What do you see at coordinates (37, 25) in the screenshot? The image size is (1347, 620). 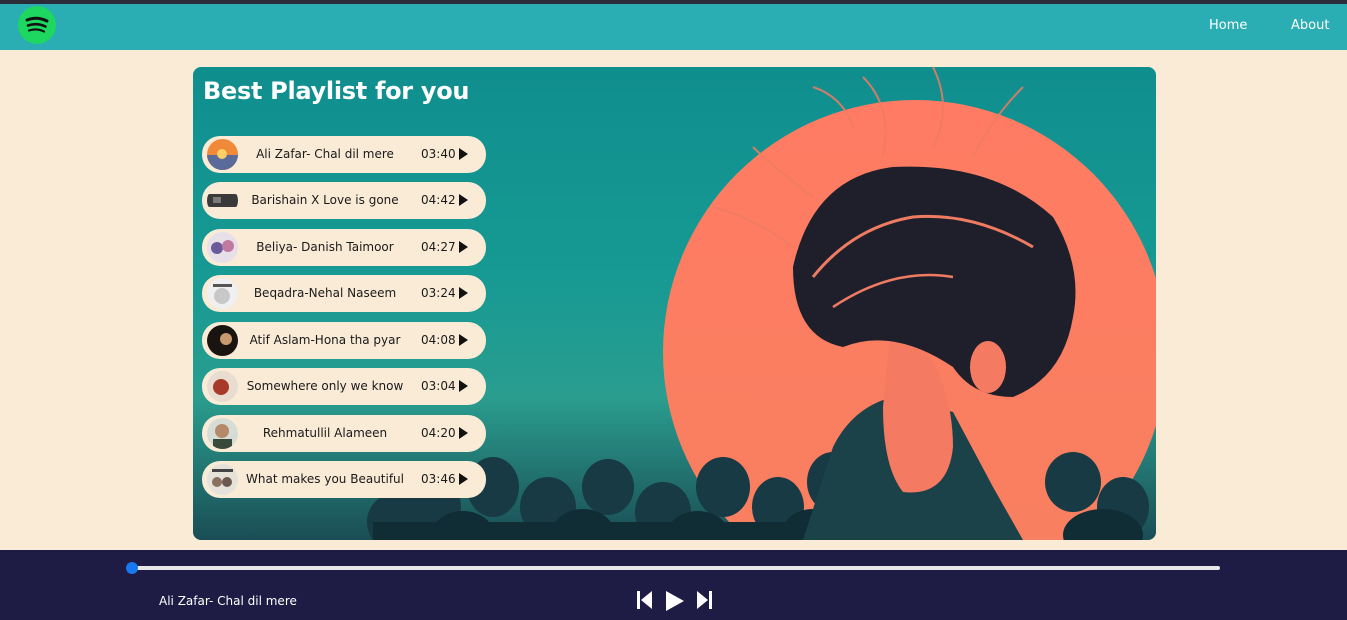 I see `spotify-logo-icon` at bounding box center [37, 25].